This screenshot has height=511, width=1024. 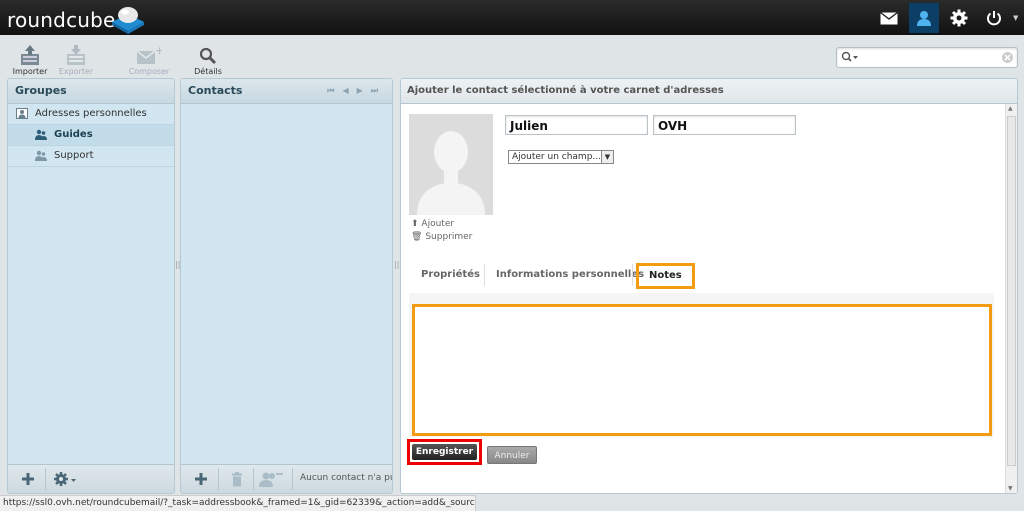 I want to click on save-button: Enregistrer, so click(x=444, y=452).